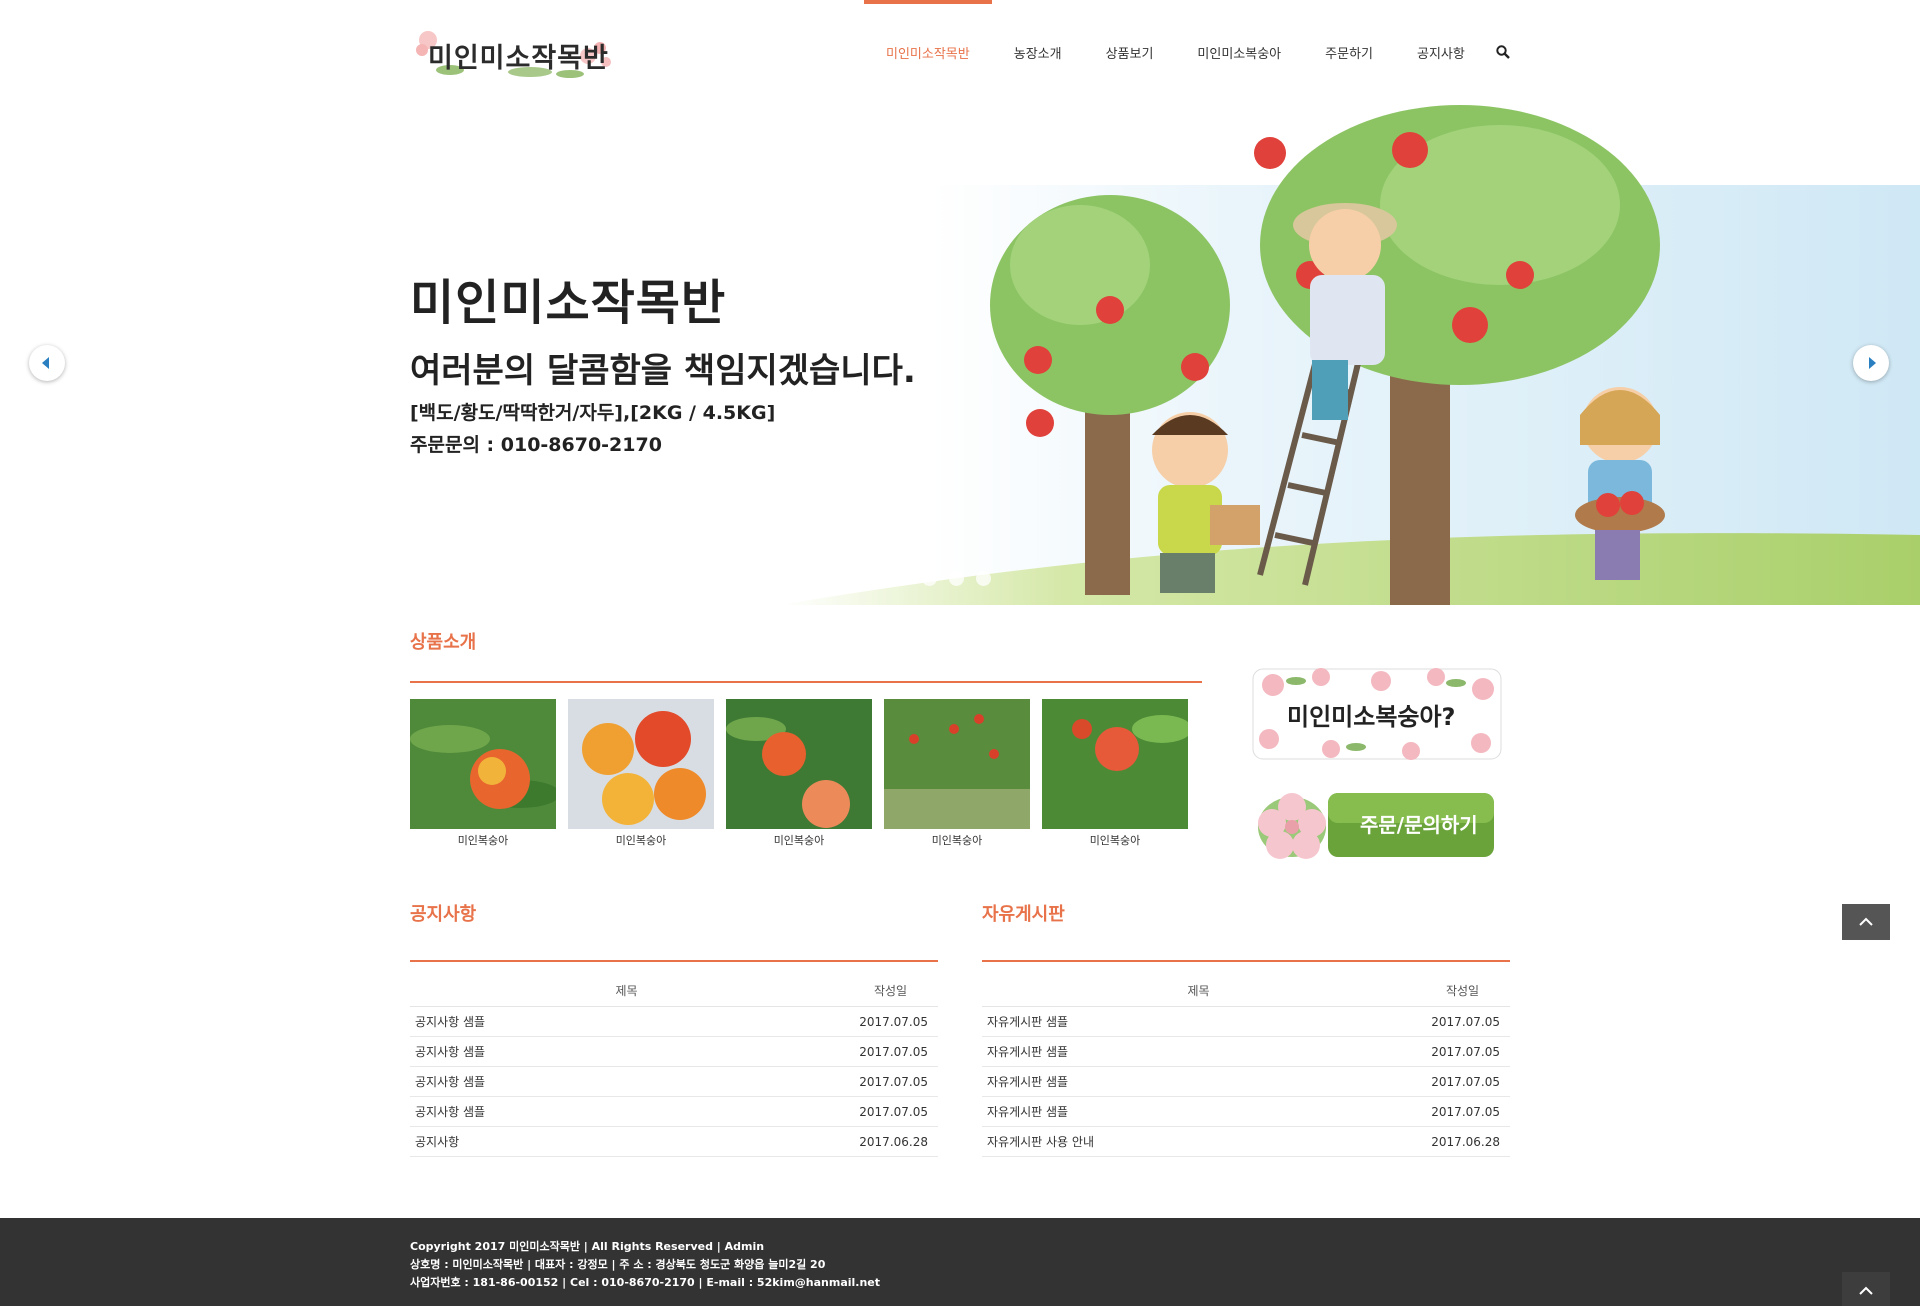 The image size is (1920, 1306). Describe the element at coordinates (518, 58) in the screenshot. I see `logo-text: 미인미소작목반` at that location.